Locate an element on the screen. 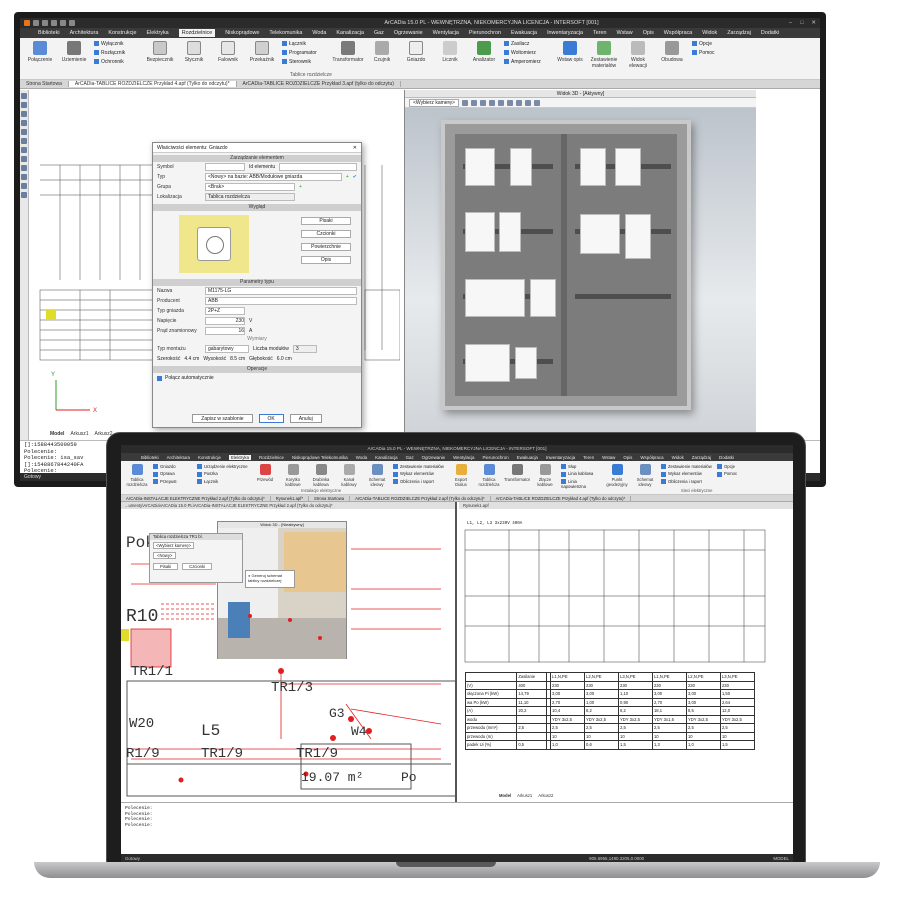 The height and width of the screenshot is (900, 900). section-header: Operacje is located at coordinates (257, 369).